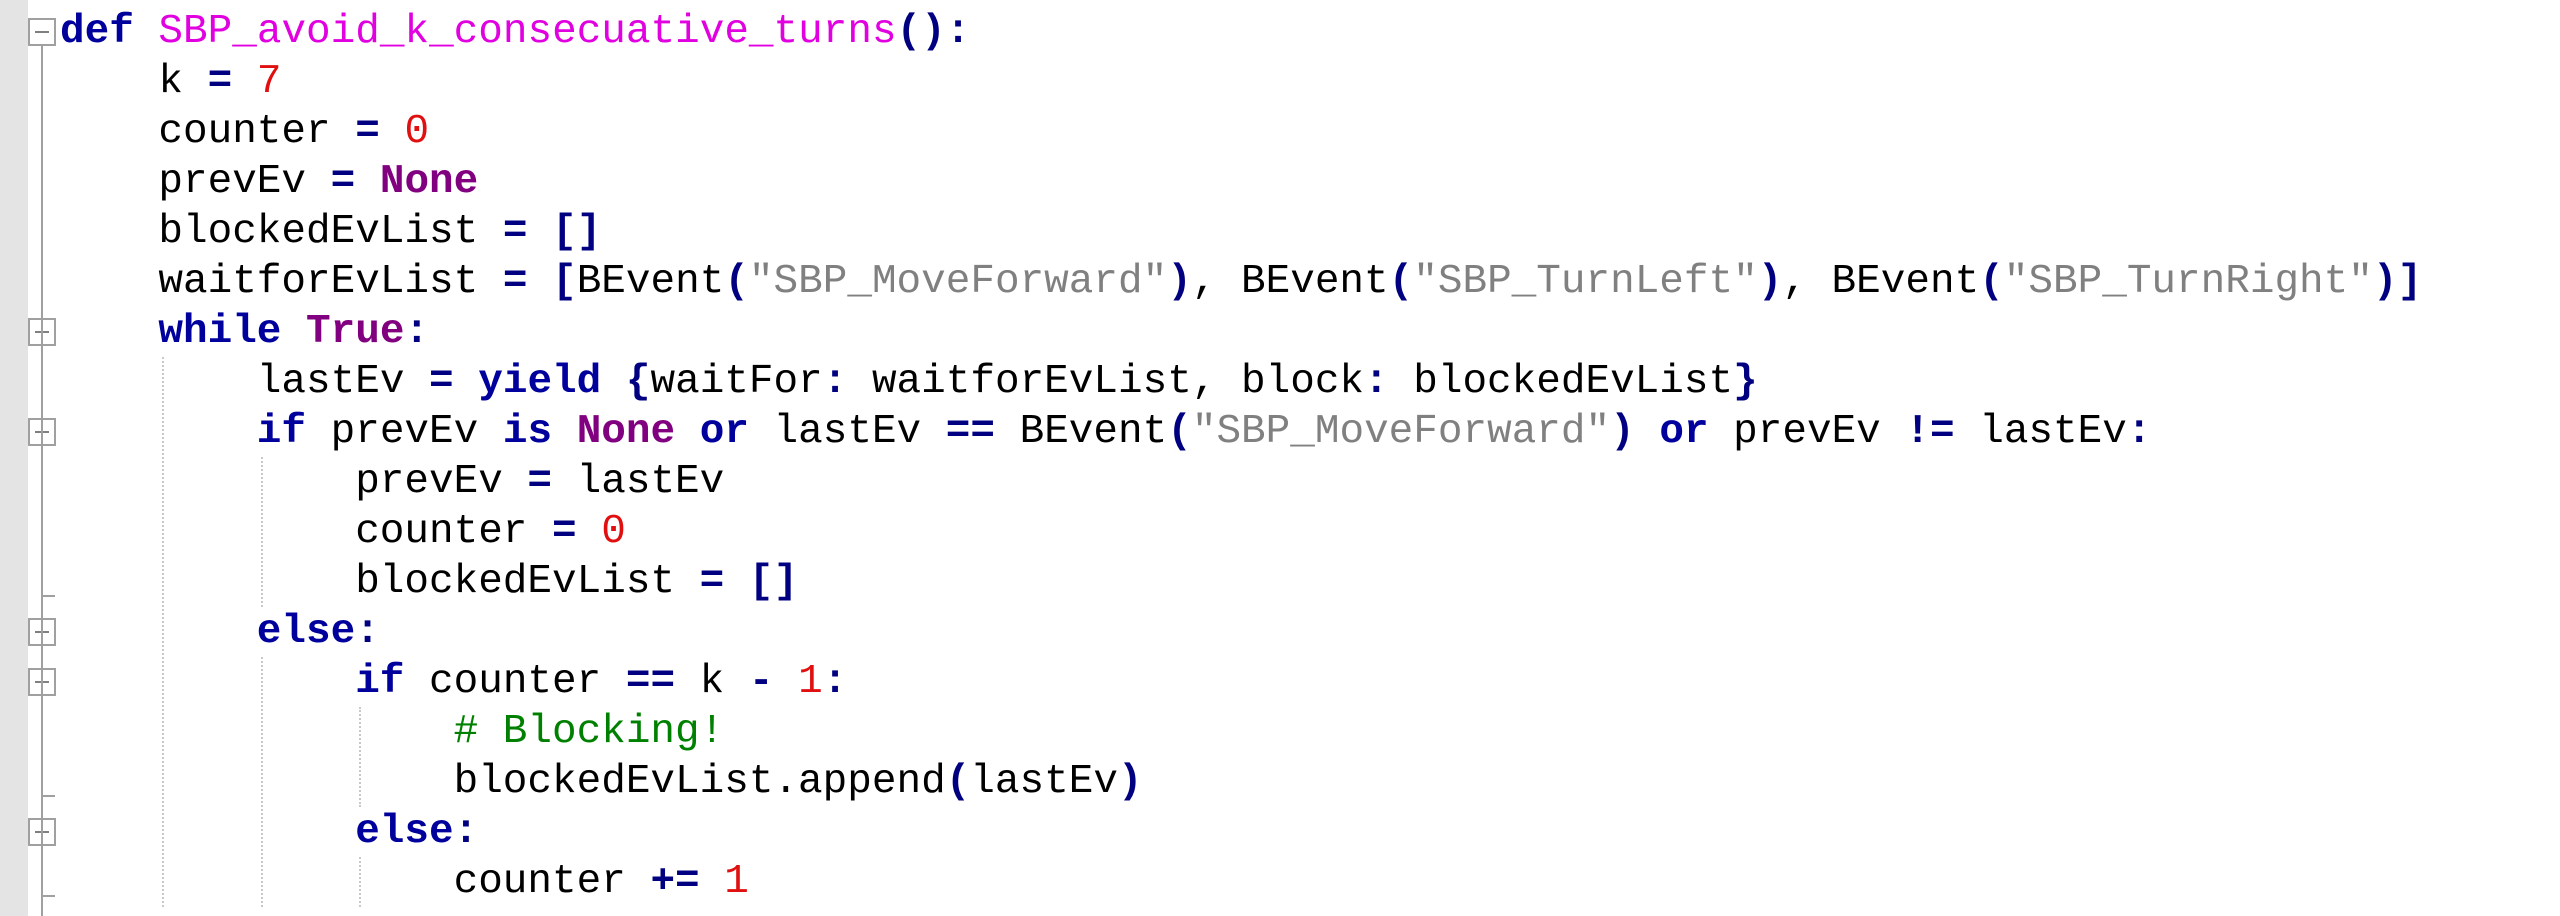  What do you see at coordinates (44, 458) in the screenshot?
I see `fold-margin` at bounding box center [44, 458].